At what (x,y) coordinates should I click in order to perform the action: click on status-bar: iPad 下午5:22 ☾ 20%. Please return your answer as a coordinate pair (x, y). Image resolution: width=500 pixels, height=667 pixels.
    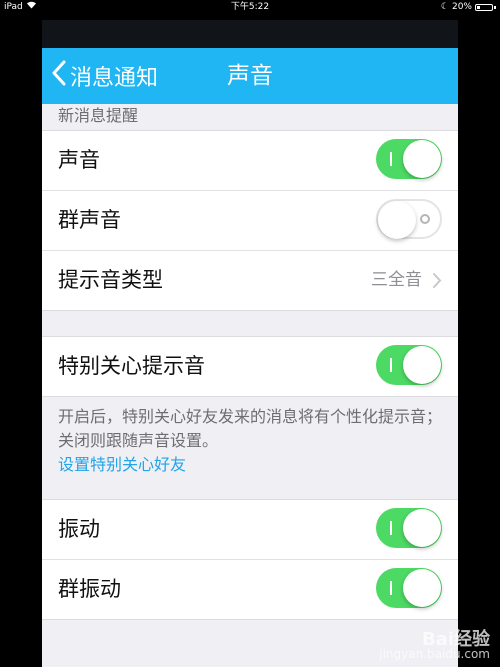
    Looking at the image, I should click on (250, 7).